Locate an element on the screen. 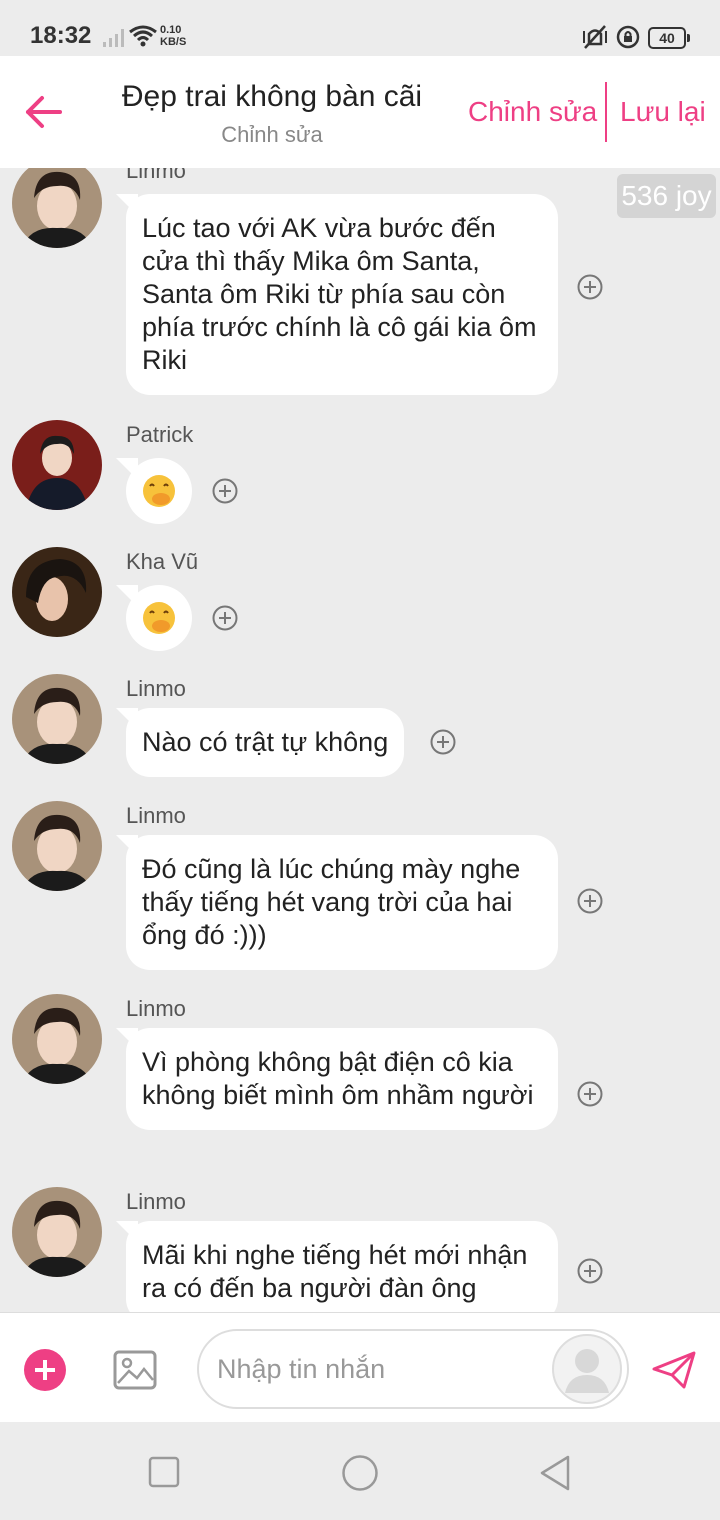 The width and height of the screenshot is (720, 1520). status-time: 18:32 is located at coordinates (61, 35).